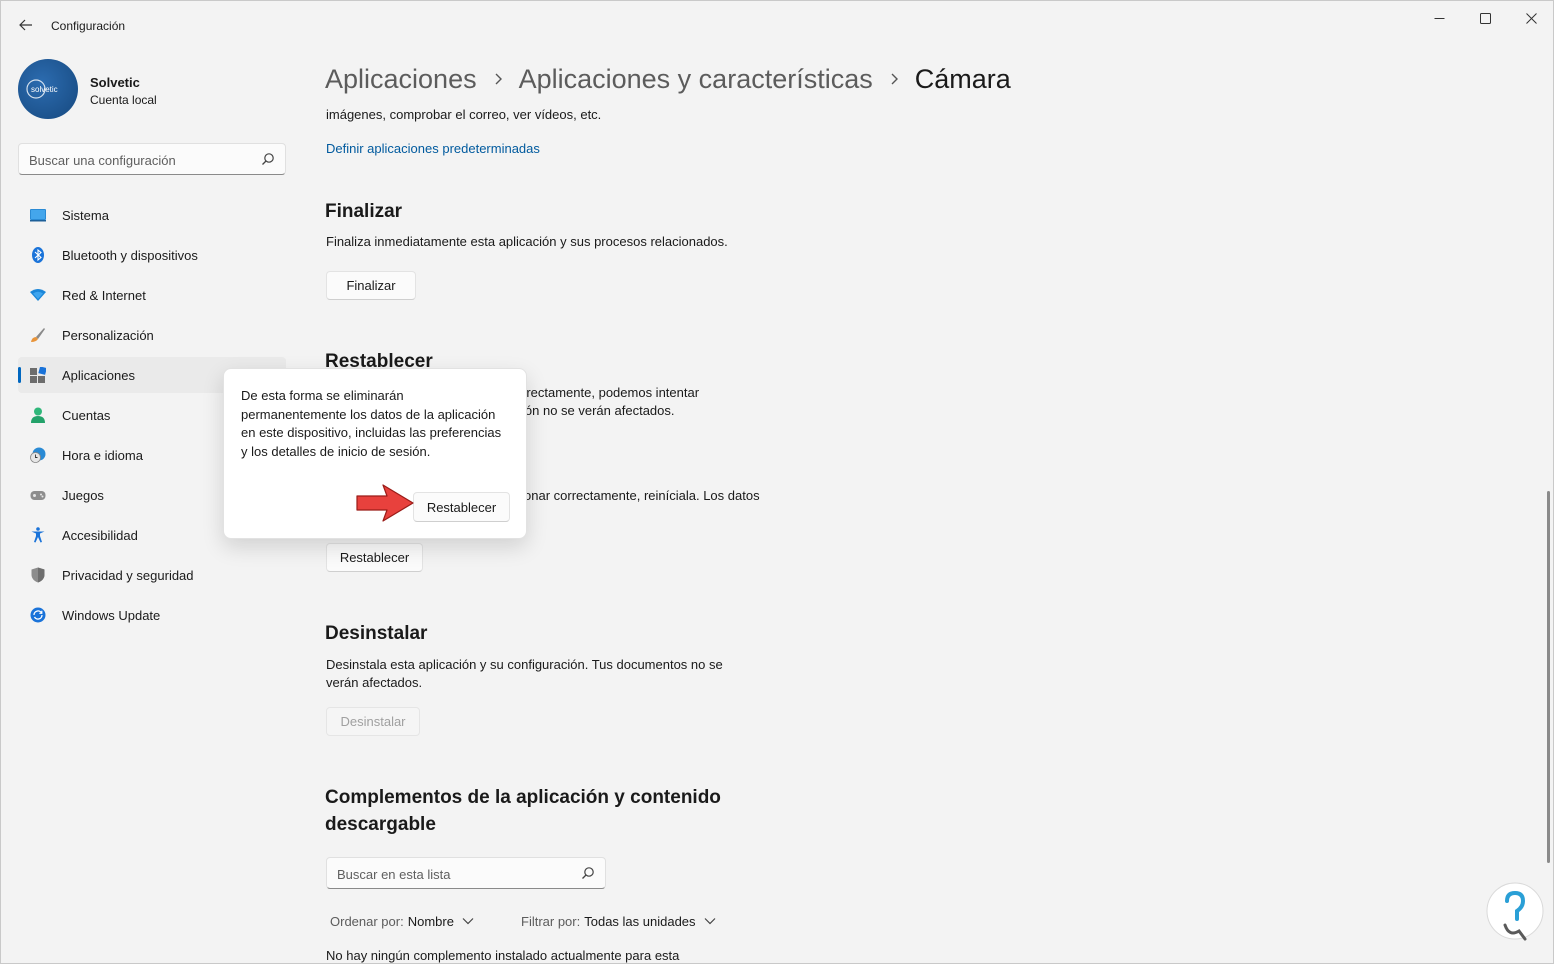 The height and width of the screenshot is (964, 1554). What do you see at coordinates (38, 215) in the screenshot?
I see `system-icon` at bounding box center [38, 215].